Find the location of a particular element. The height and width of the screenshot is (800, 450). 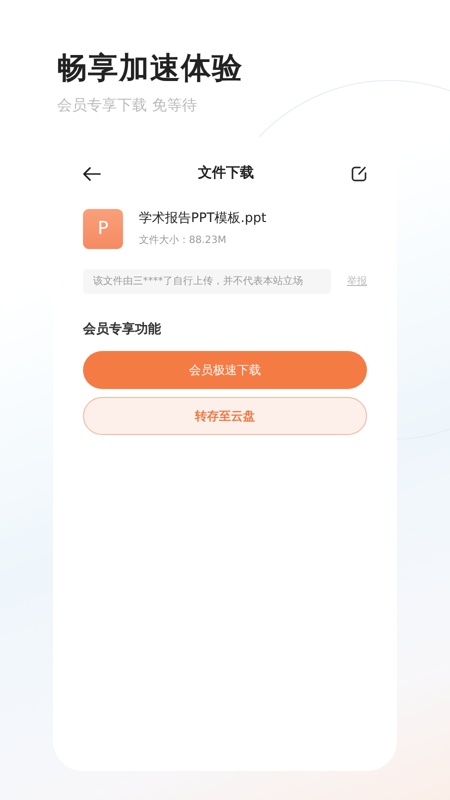

file-name: 学术报告PPT模板.ppt is located at coordinates (202, 219).